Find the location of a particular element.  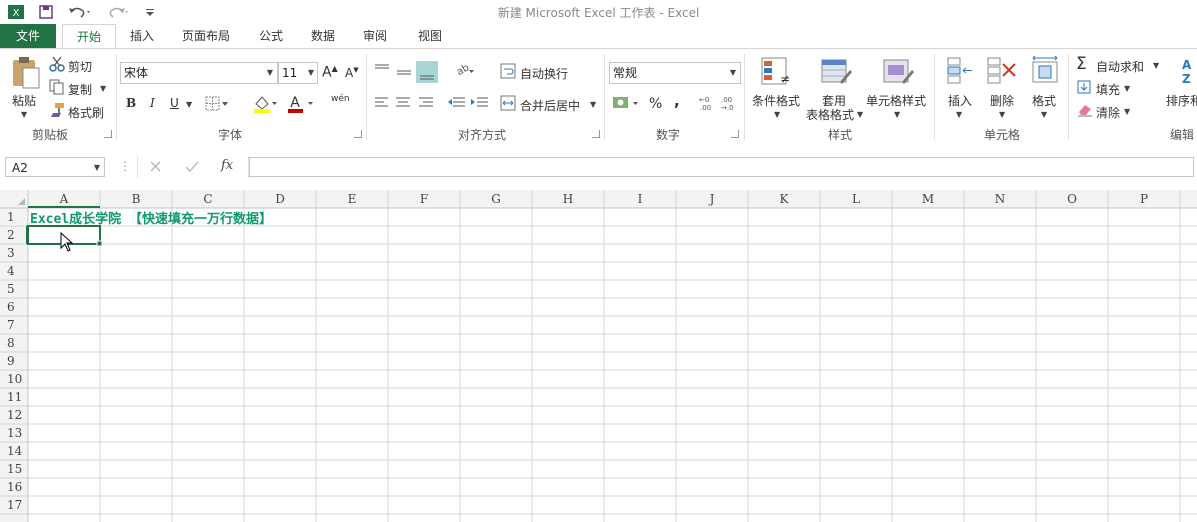

sort-filter-icon: AZ is located at coordinates (1186, 72).